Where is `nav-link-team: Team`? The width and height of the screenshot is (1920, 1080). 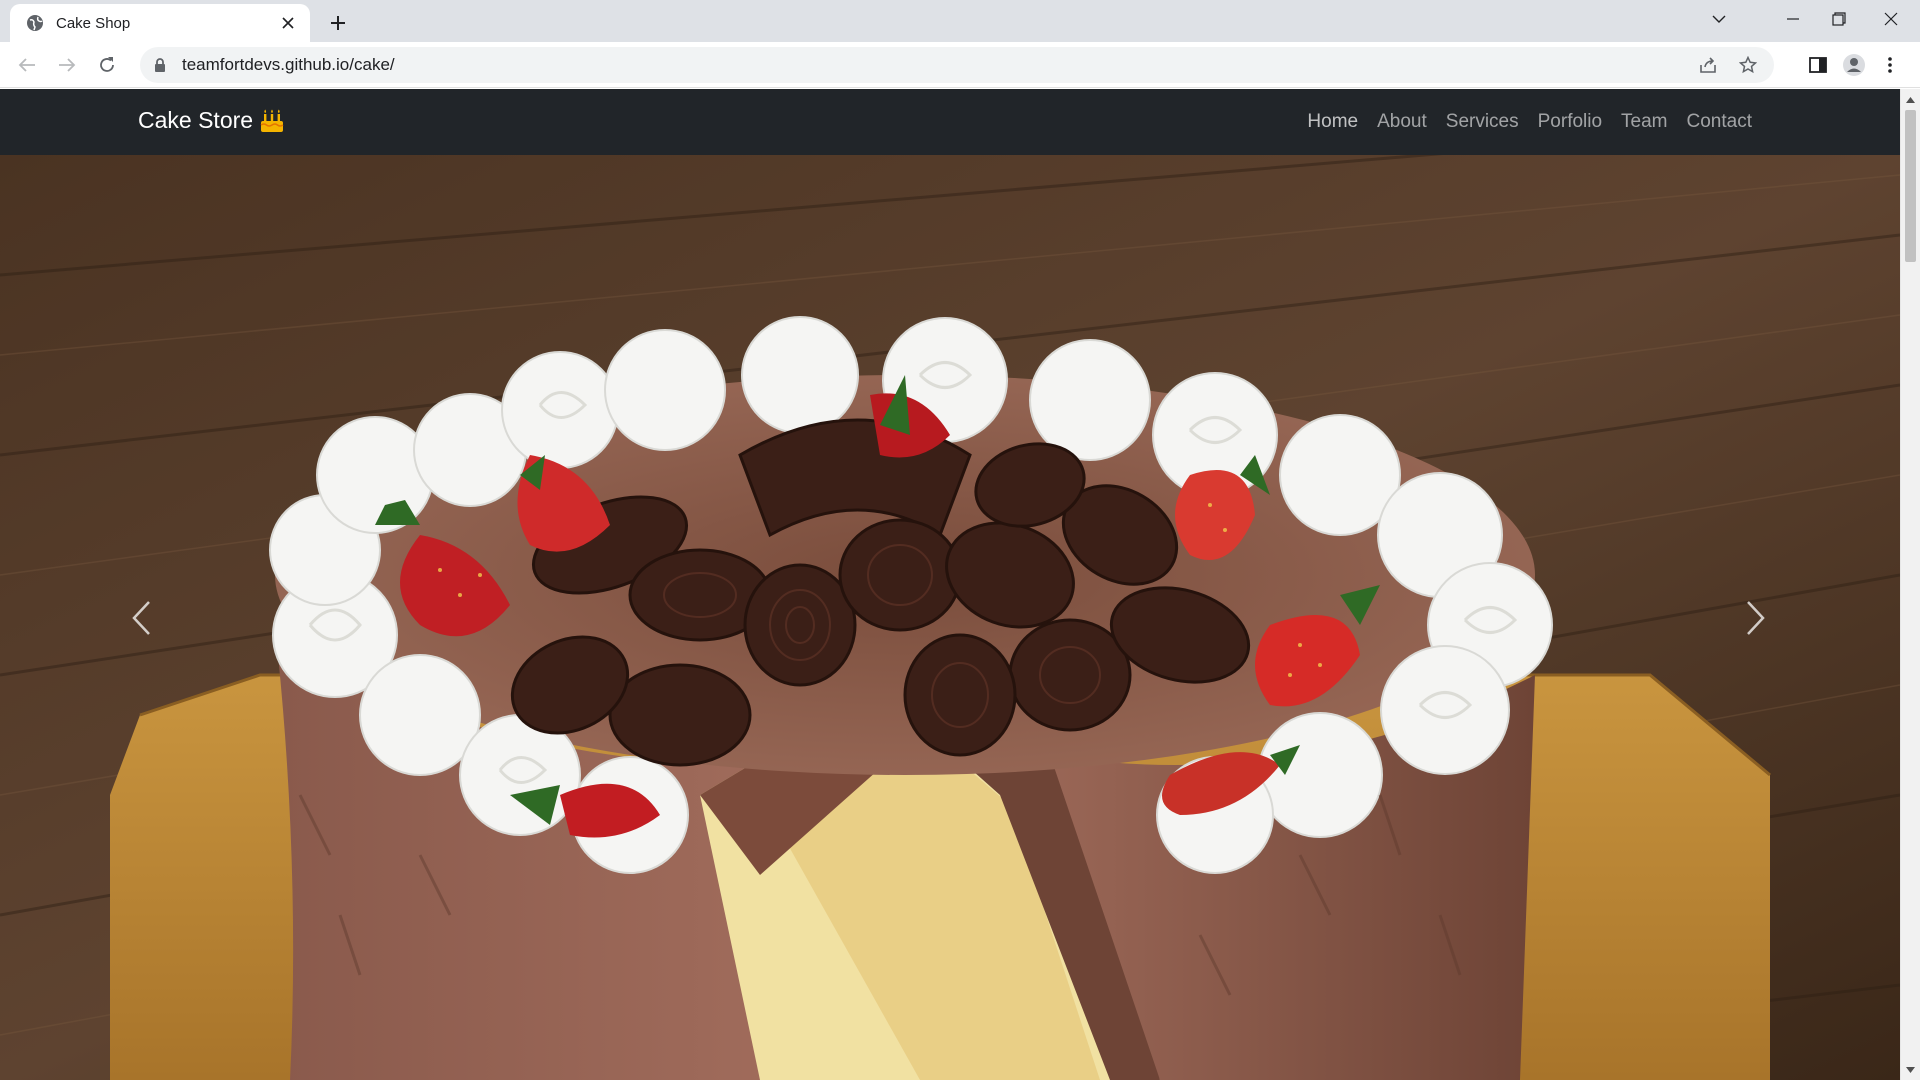
nav-link-team: Team is located at coordinates (1644, 122).